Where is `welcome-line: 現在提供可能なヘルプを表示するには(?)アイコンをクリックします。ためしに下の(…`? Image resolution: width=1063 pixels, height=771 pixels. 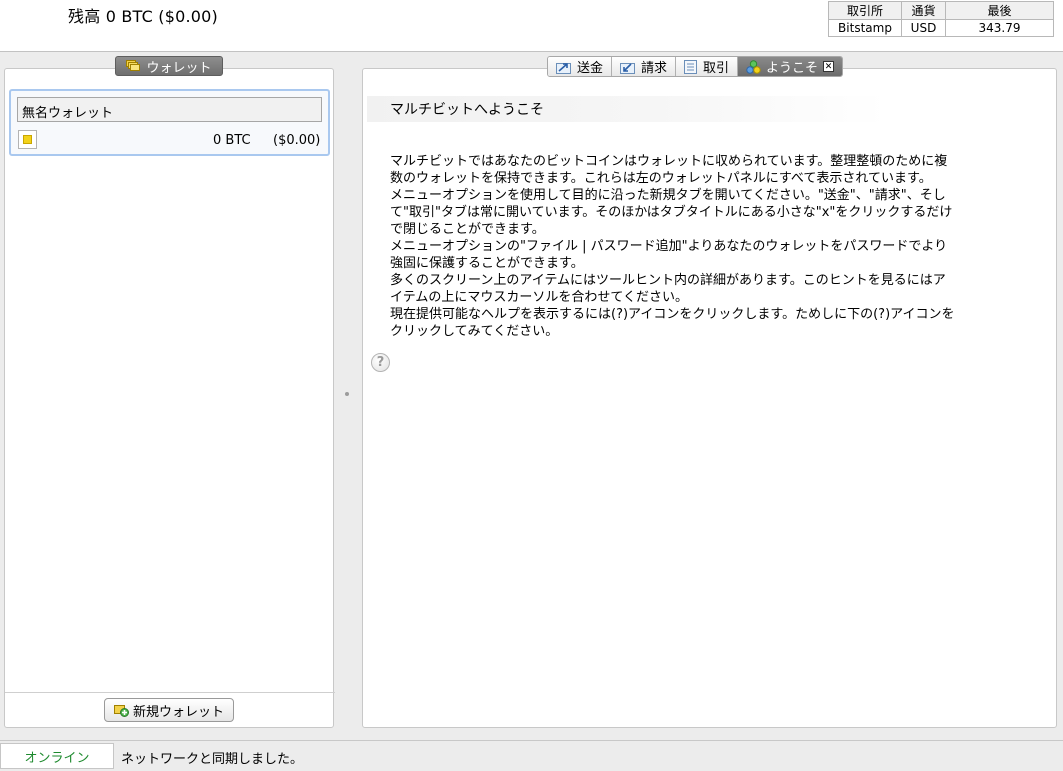 welcome-line: 現在提供可能なヘルプを表示するには(?)アイコンをクリックします。ためしに下の(… is located at coordinates (672, 314).